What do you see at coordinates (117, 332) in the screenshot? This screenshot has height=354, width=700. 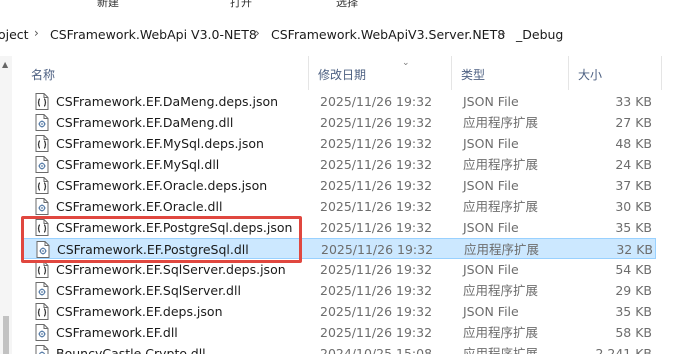 I see `file-name: CSFramework.EF.dll` at bounding box center [117, 332].